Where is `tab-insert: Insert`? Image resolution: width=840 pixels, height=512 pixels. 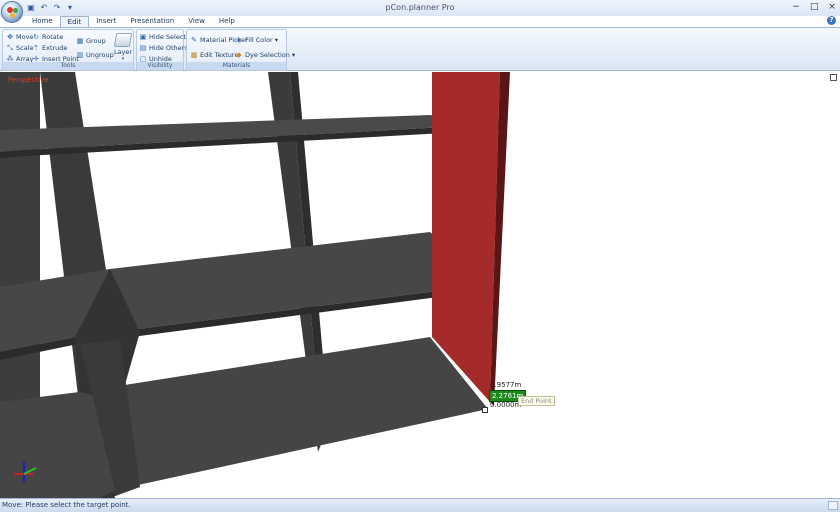
tab-insert: Insert is located at coordinates (106, 21).